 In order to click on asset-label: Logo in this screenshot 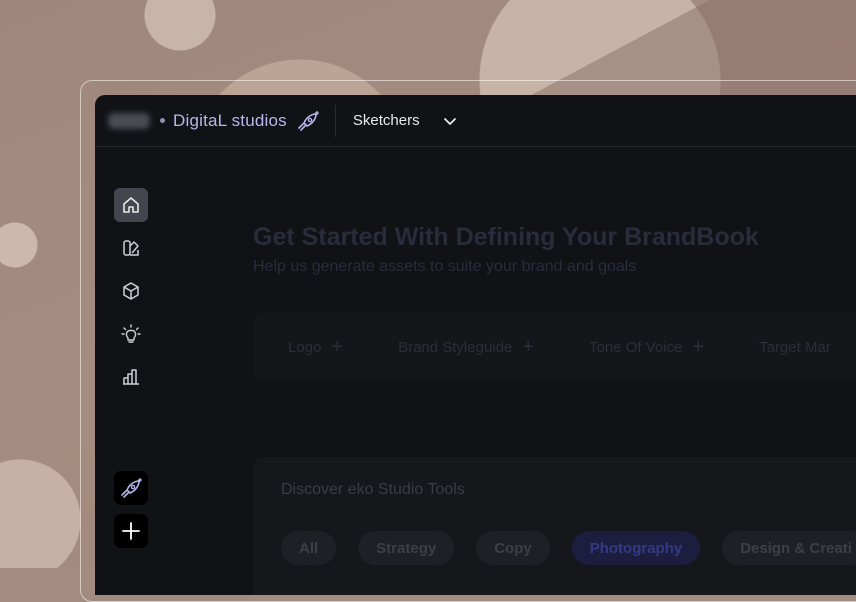, I will do `click(305, 347)`.